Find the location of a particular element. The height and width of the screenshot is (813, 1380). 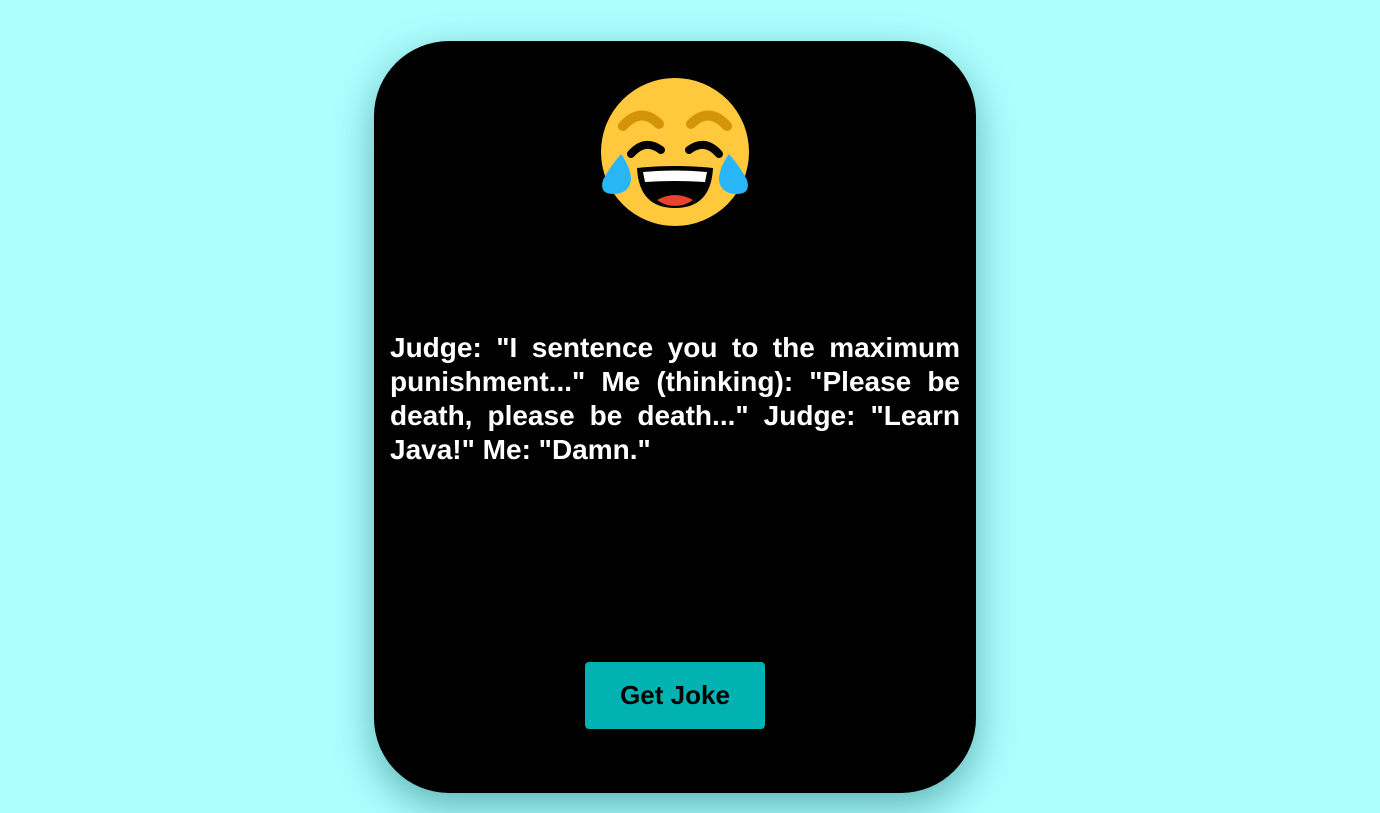

get-joke-button: Get Joke is located at coordinates (675, 695).